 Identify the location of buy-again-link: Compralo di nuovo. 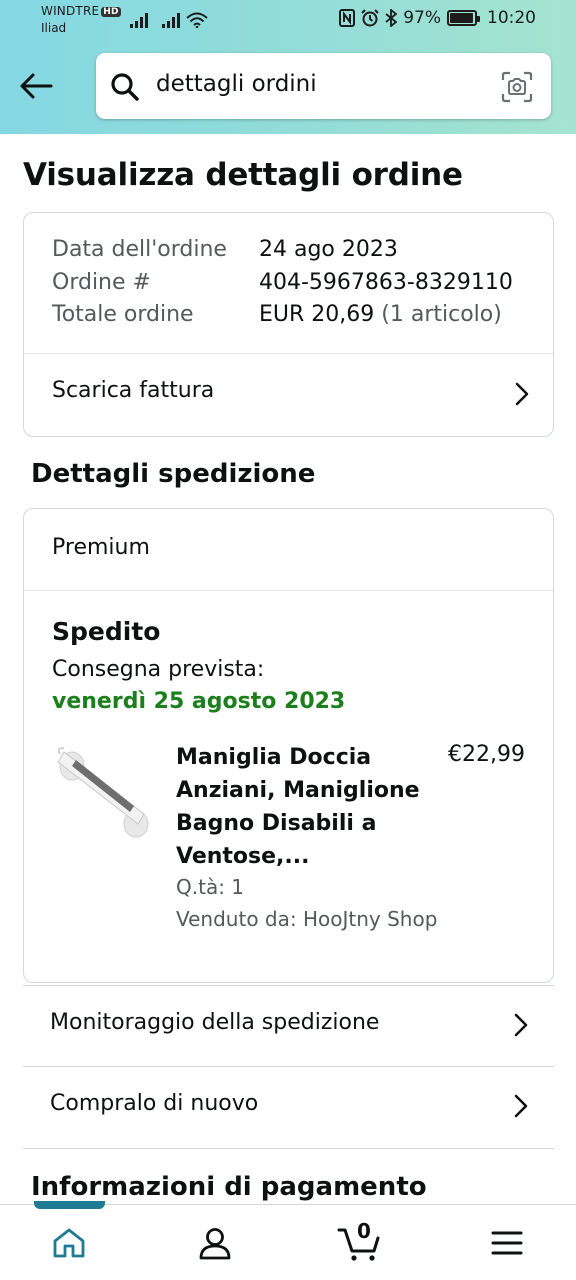
(288, 1107).